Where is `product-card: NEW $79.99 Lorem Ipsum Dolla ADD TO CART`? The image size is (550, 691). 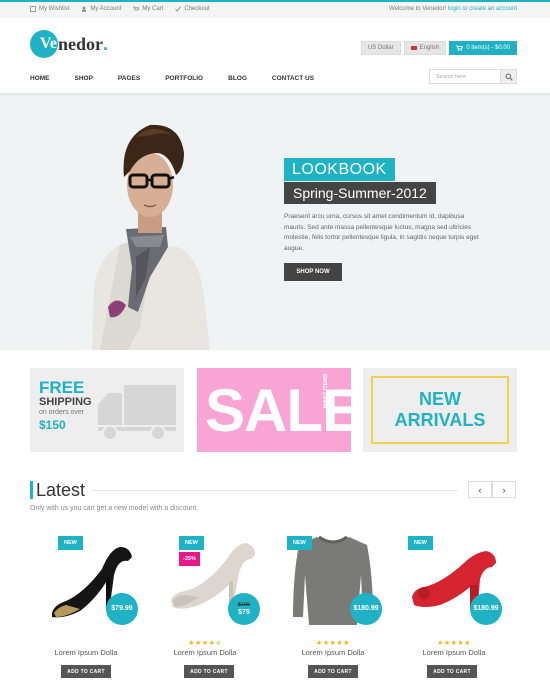
product-card: NEW $79.99 Lorem Ipsum Dolla ADD TO CART is located at coordinates (91, 610).